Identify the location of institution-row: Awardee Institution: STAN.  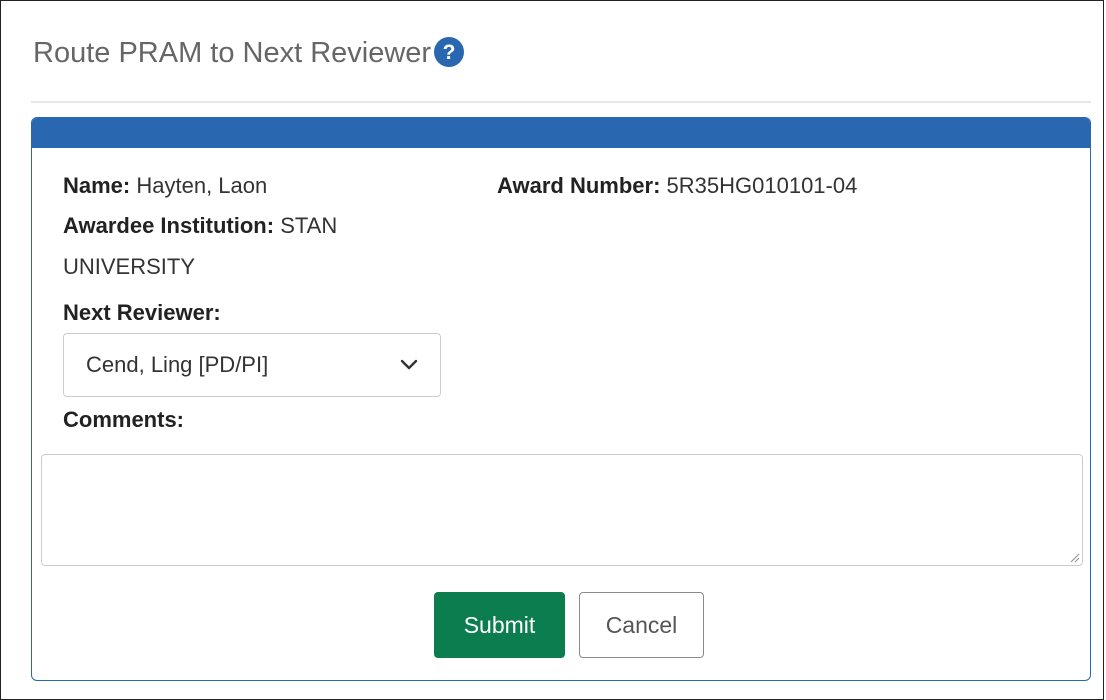
(200, 226).